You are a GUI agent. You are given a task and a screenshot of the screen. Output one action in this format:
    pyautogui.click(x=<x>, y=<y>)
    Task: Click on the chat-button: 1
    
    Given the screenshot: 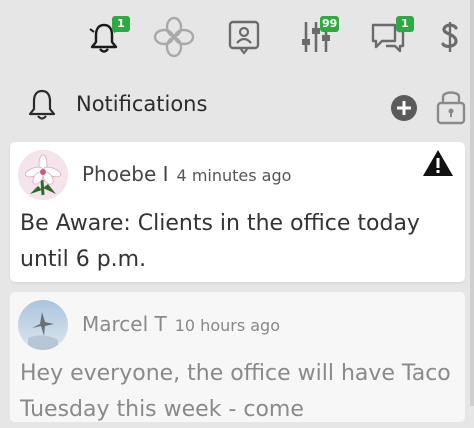 What is the action you would take?
    pyautogui.click(x=389, y=37)
    